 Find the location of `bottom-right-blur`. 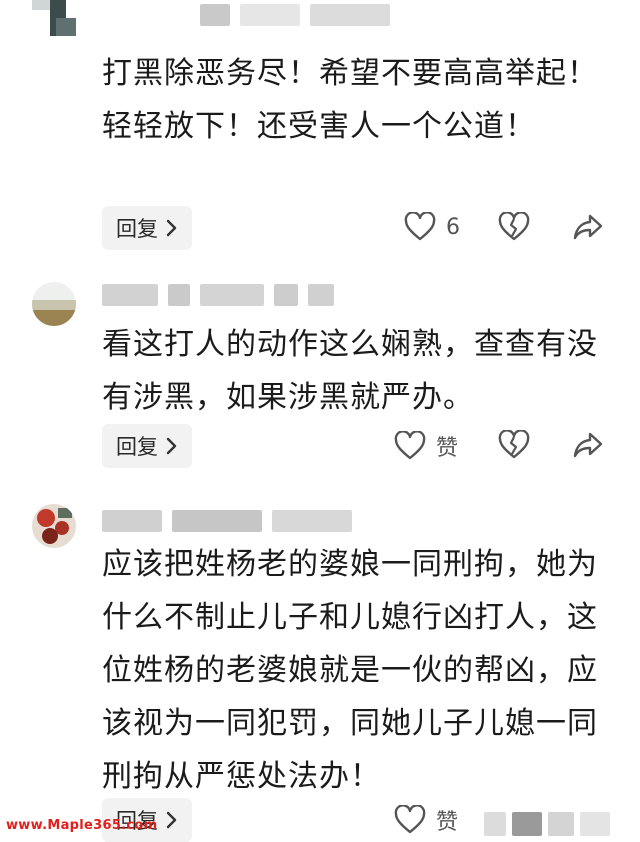

bottom-right-blur is located at coordinates (547, 824).